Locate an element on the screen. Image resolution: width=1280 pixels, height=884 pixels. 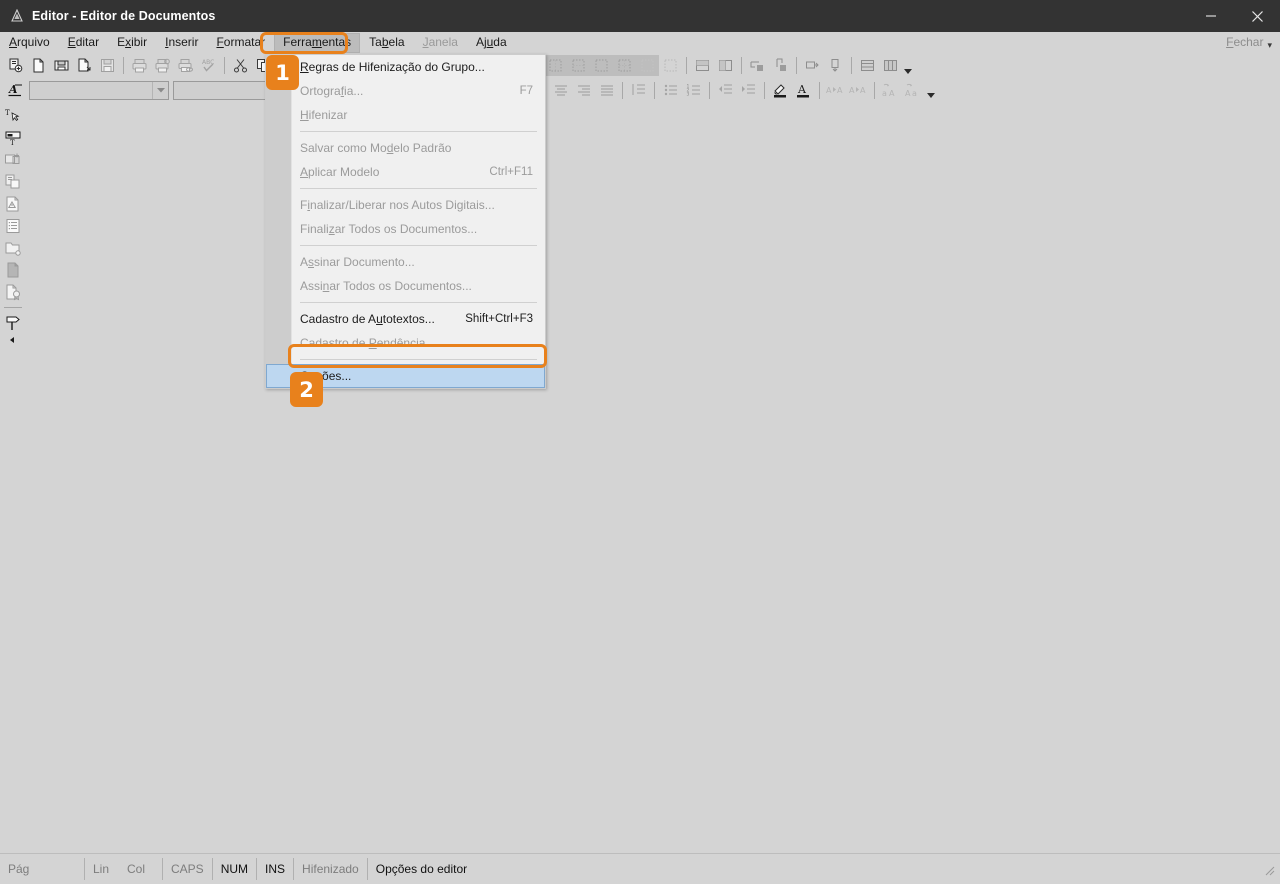
menu-ajuda: Ajuda is located at coordinates (491, 43).